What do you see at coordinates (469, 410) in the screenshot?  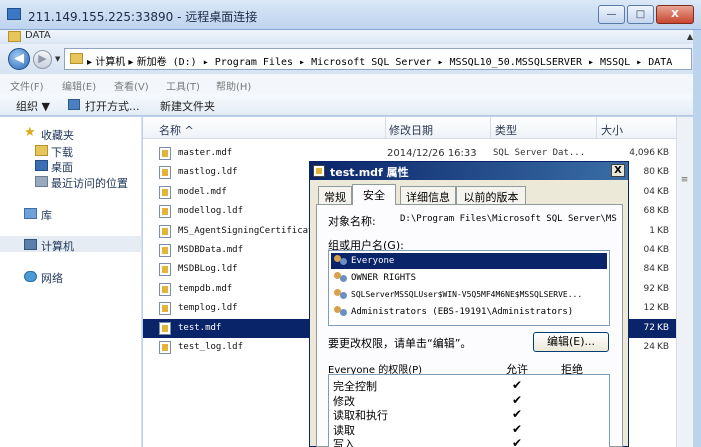 I see `permissions-list: 完全控制 ✔ 修改 ✔ 读取和执行 ✔ 读取 ✔ 写入 ✔` at bounding box center [469, 410].